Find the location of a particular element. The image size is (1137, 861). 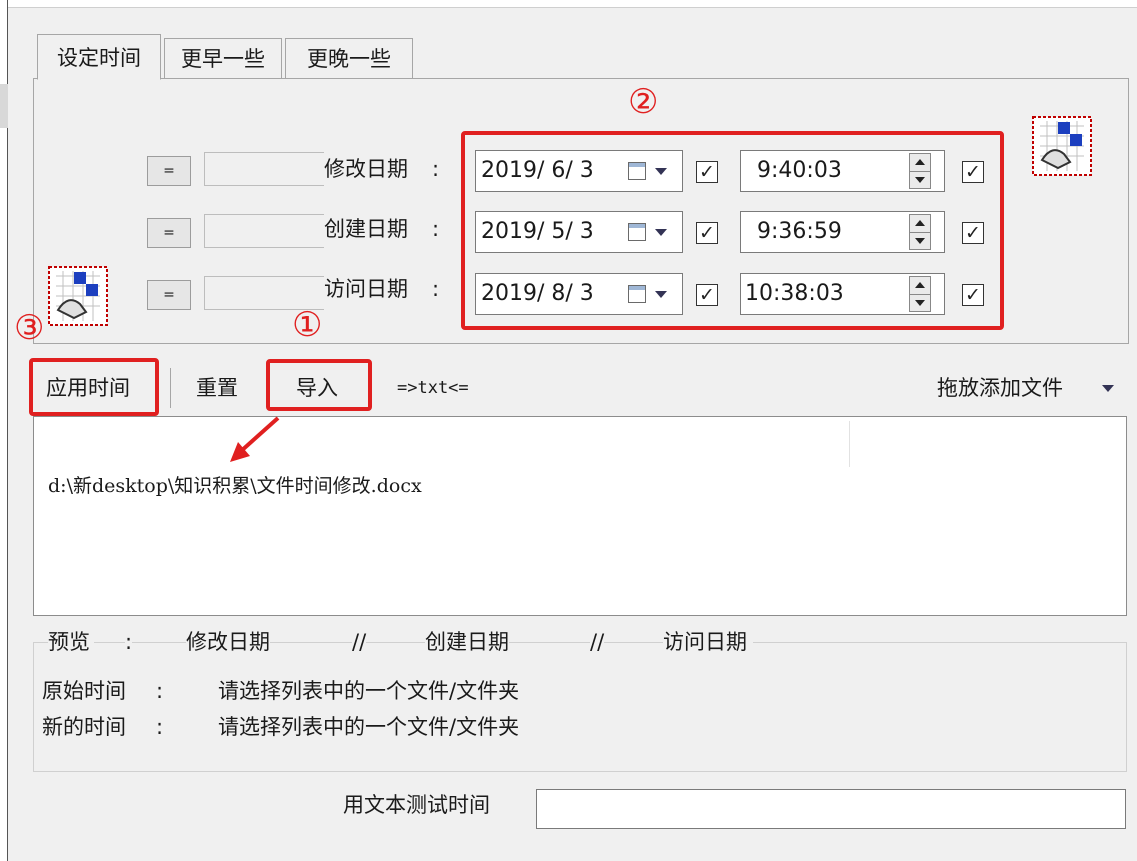

annotation-arrow-icon is located at coordinates (255, 439).